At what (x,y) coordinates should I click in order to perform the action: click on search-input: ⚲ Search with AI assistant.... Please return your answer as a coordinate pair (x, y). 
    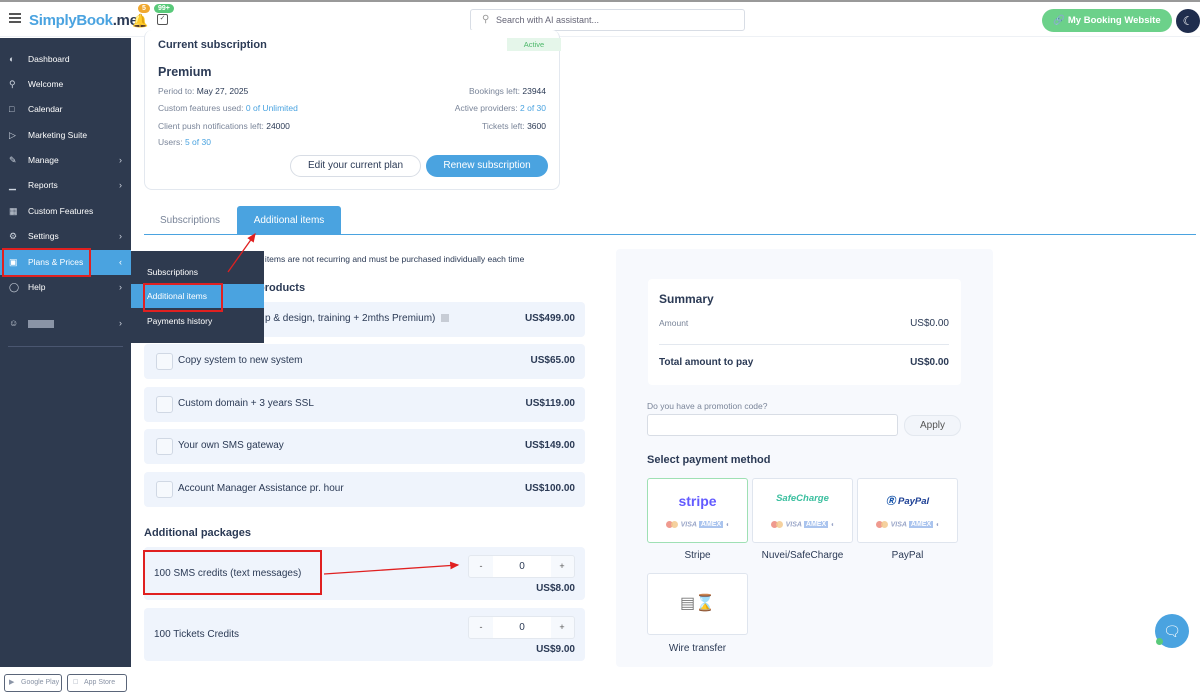
    Looking at the image, I should click on (607, 20).